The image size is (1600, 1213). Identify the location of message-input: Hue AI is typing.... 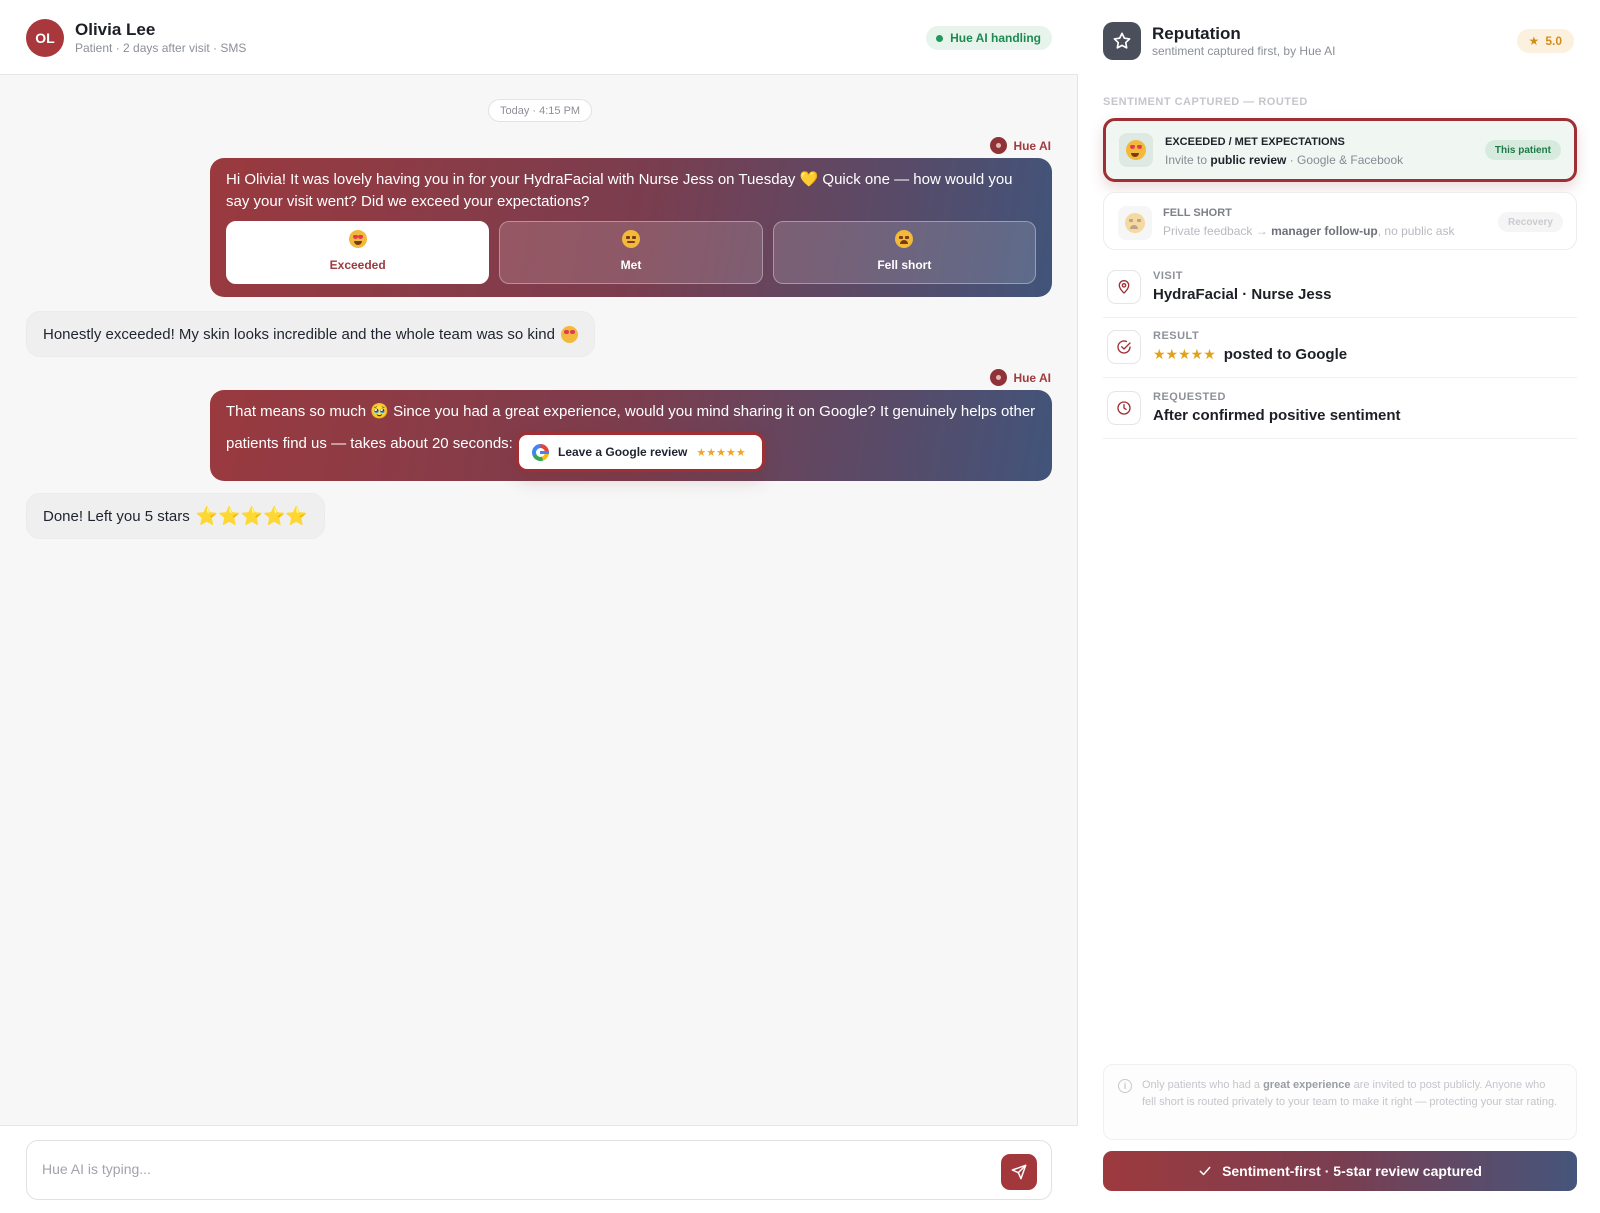
(539, 1170).